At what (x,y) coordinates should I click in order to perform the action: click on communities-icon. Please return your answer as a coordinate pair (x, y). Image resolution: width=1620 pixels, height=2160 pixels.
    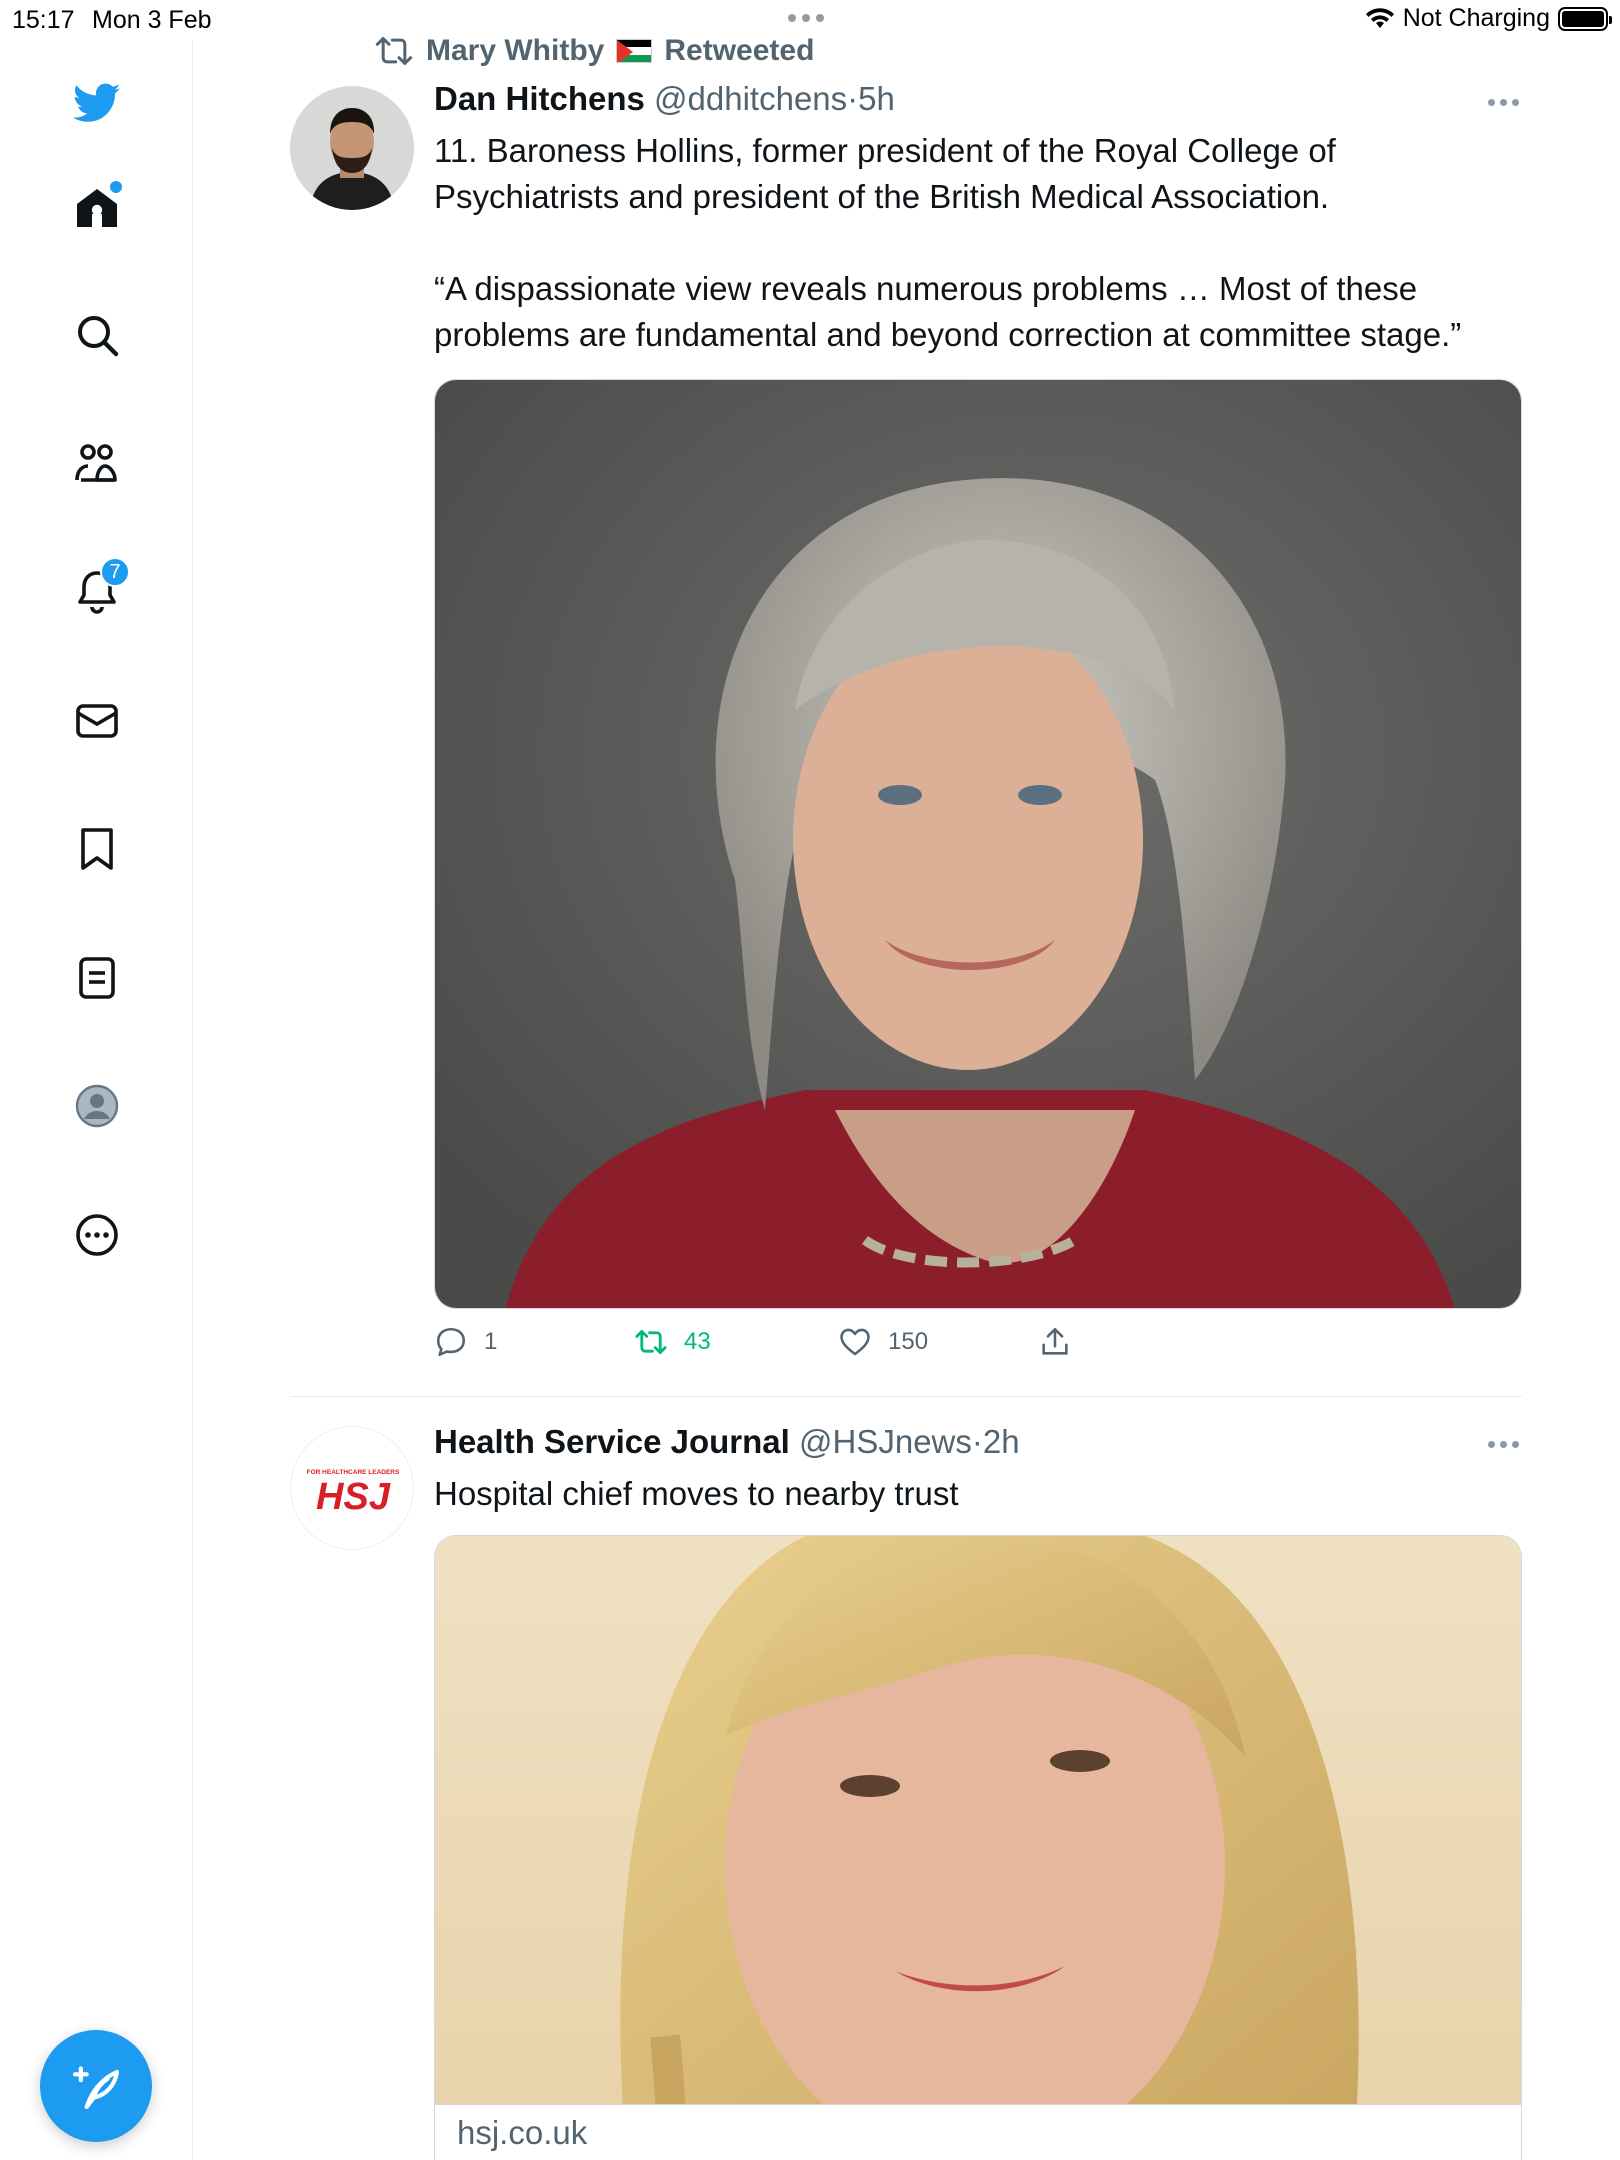
    Looking at the image, I should click on (97, 464).